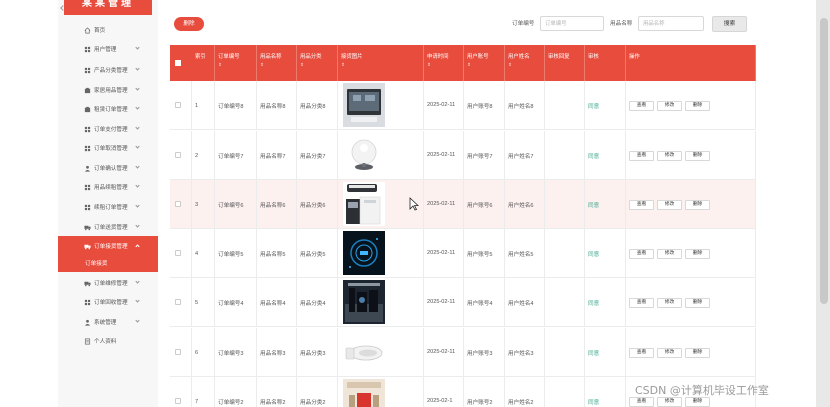 The image size is (830, 407). Describe the element at coordinates (197, 253) in the screenshot. I see `cell-text: 4` at that location.